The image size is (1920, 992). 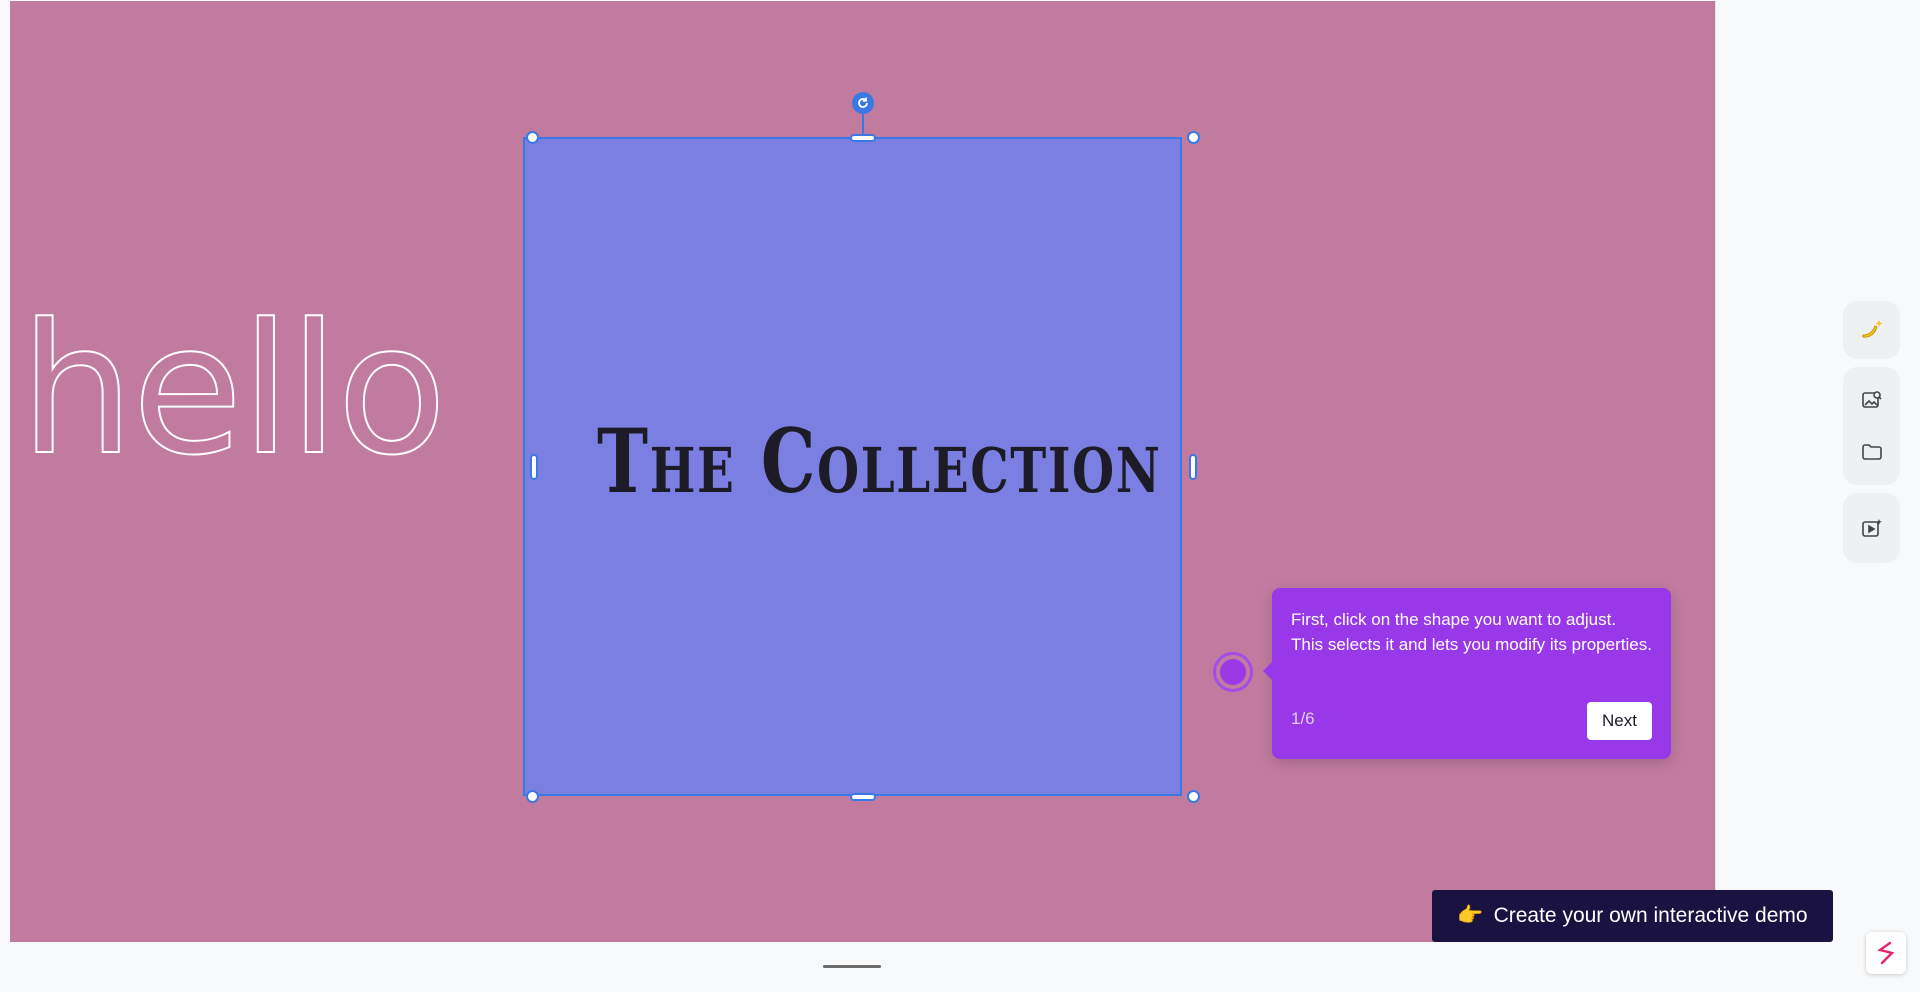 I want to click on tour-step-indicator: 1/6, so click(x=1303, y=718).